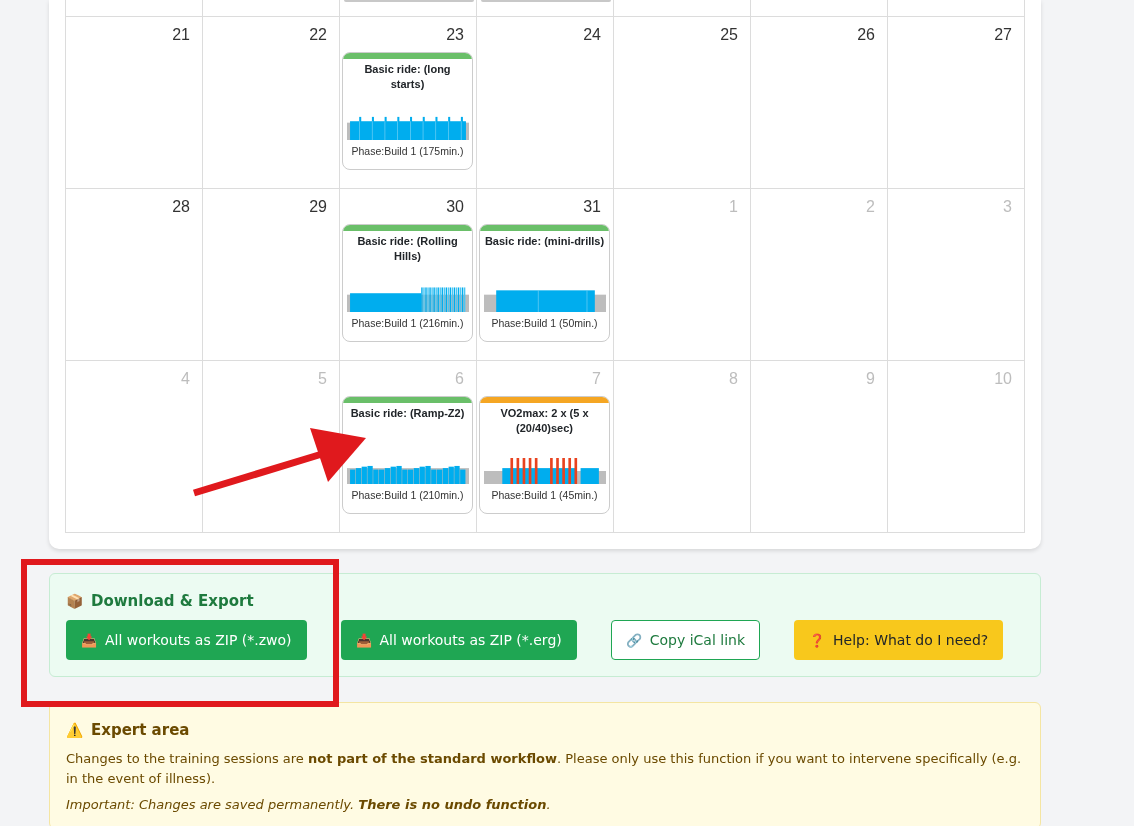 The image size is (1134, 826). What do you see at coordinates (1003, 379) in the screenshot?
I see `day-number: 10` at bounding box center [1003, 379].